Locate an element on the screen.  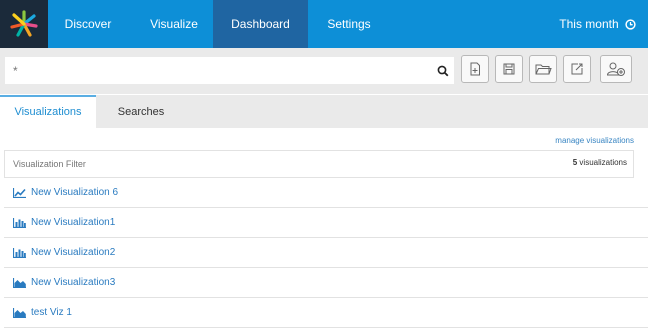
share-icon is located at coordinates (577, 69).